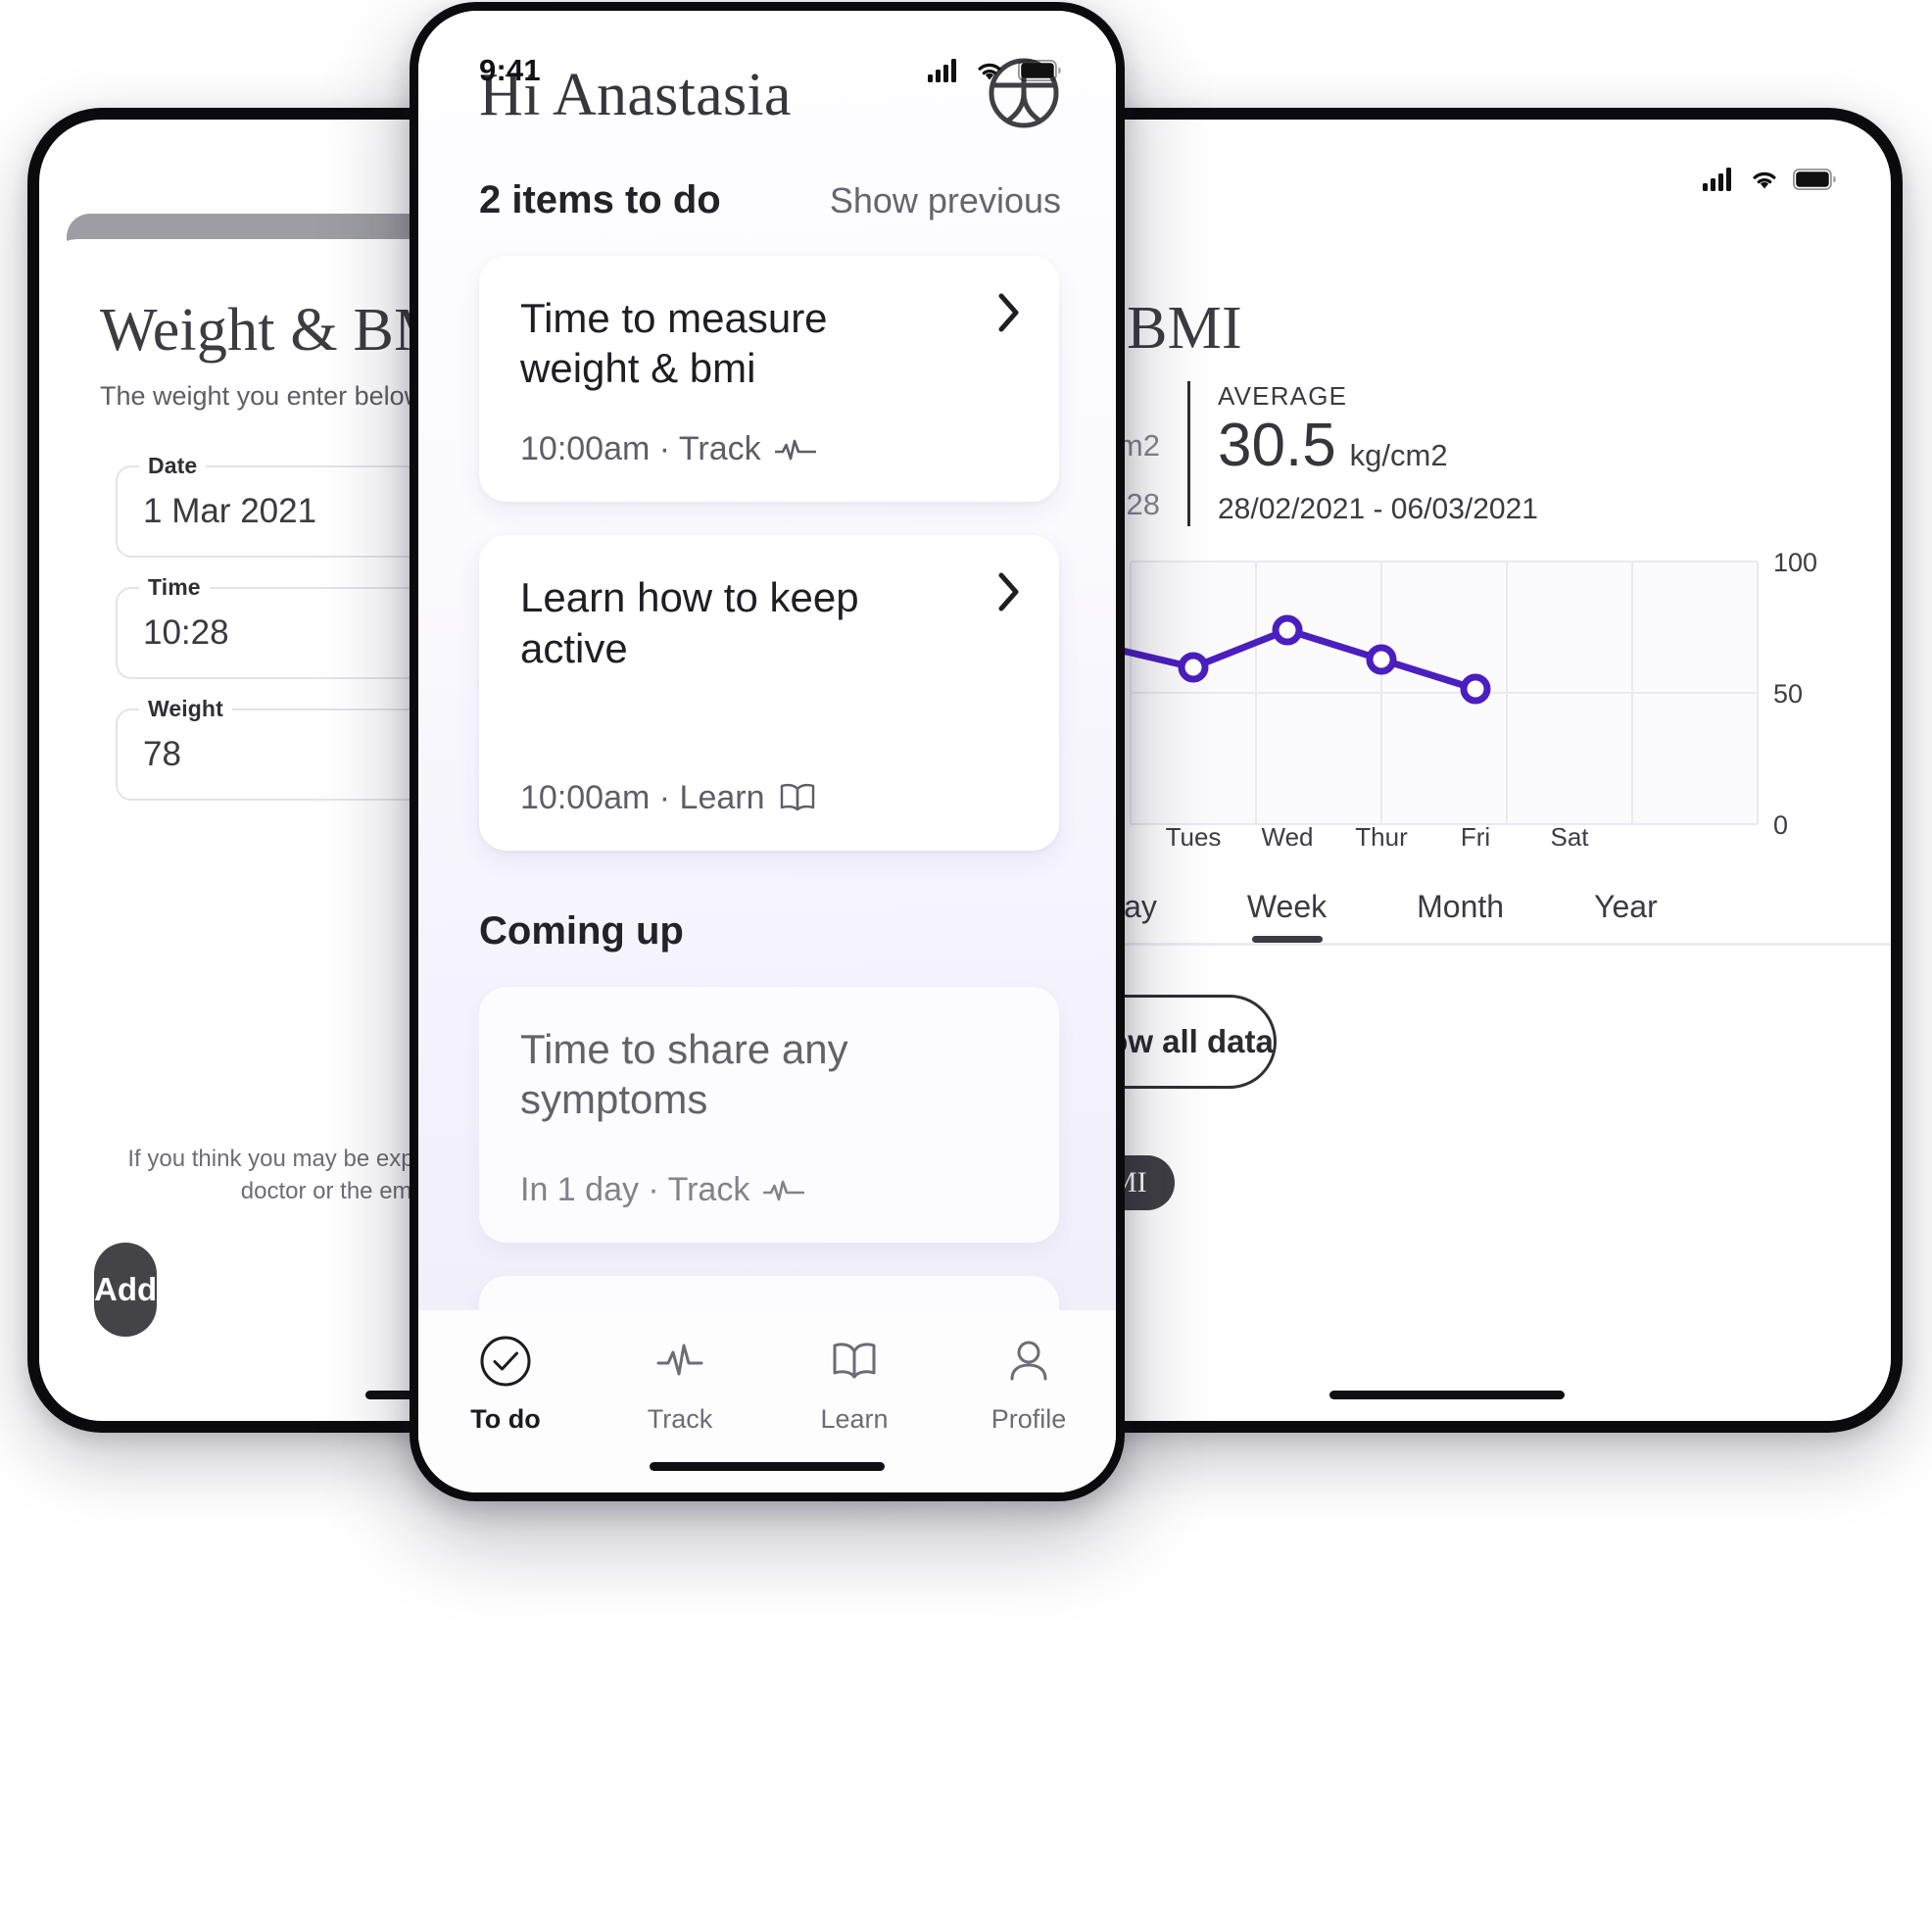 This screenshot has width=1932, height=1907. I want to click on weight-field-label: Weight, so click(185, 708).